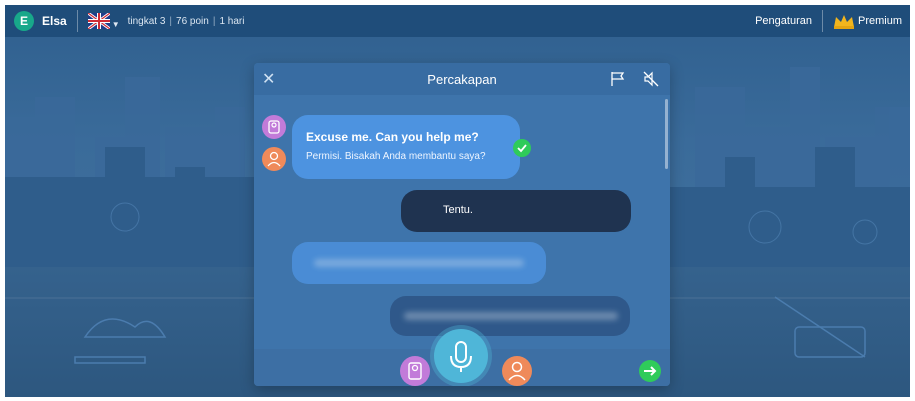 This screenshot has width=915, height=401. Describe the element at coordinates (651, 79) in the screenshot. I see `speaker-mute-icon` at that location.